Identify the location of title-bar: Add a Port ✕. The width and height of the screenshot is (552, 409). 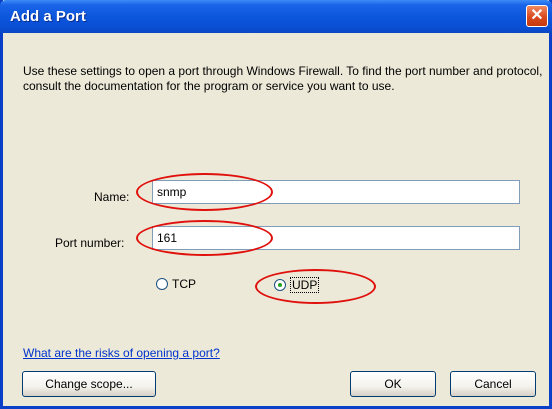
(276, 16).